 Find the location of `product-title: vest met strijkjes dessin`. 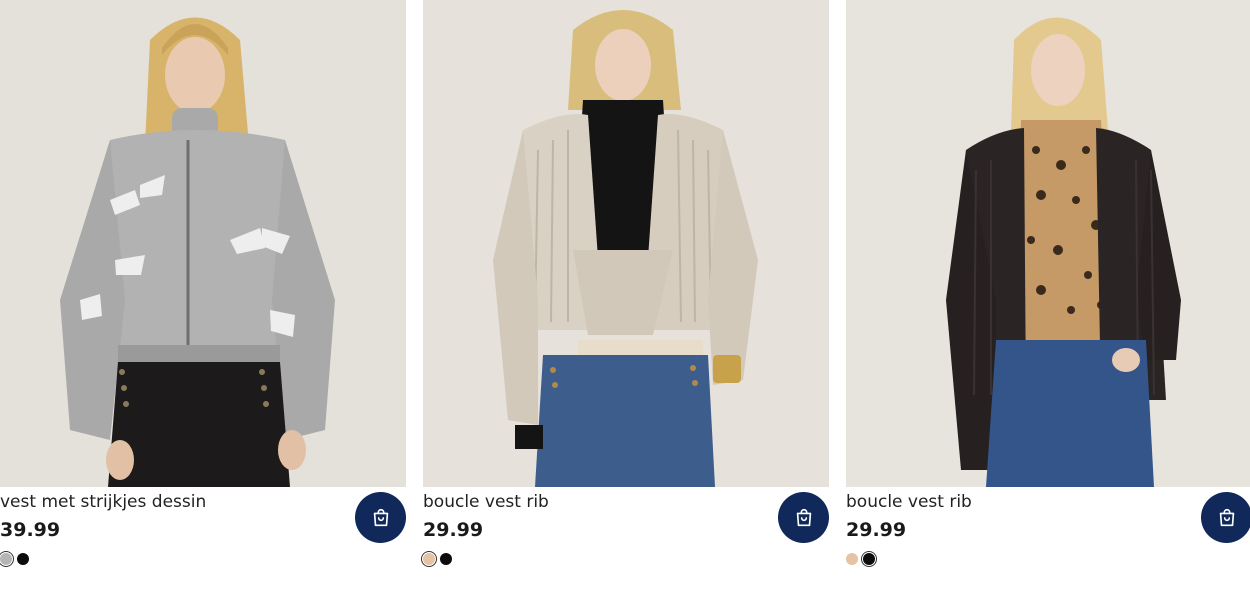

product-title: vest met strijkjes dessin is located at coordinates (103, 502).